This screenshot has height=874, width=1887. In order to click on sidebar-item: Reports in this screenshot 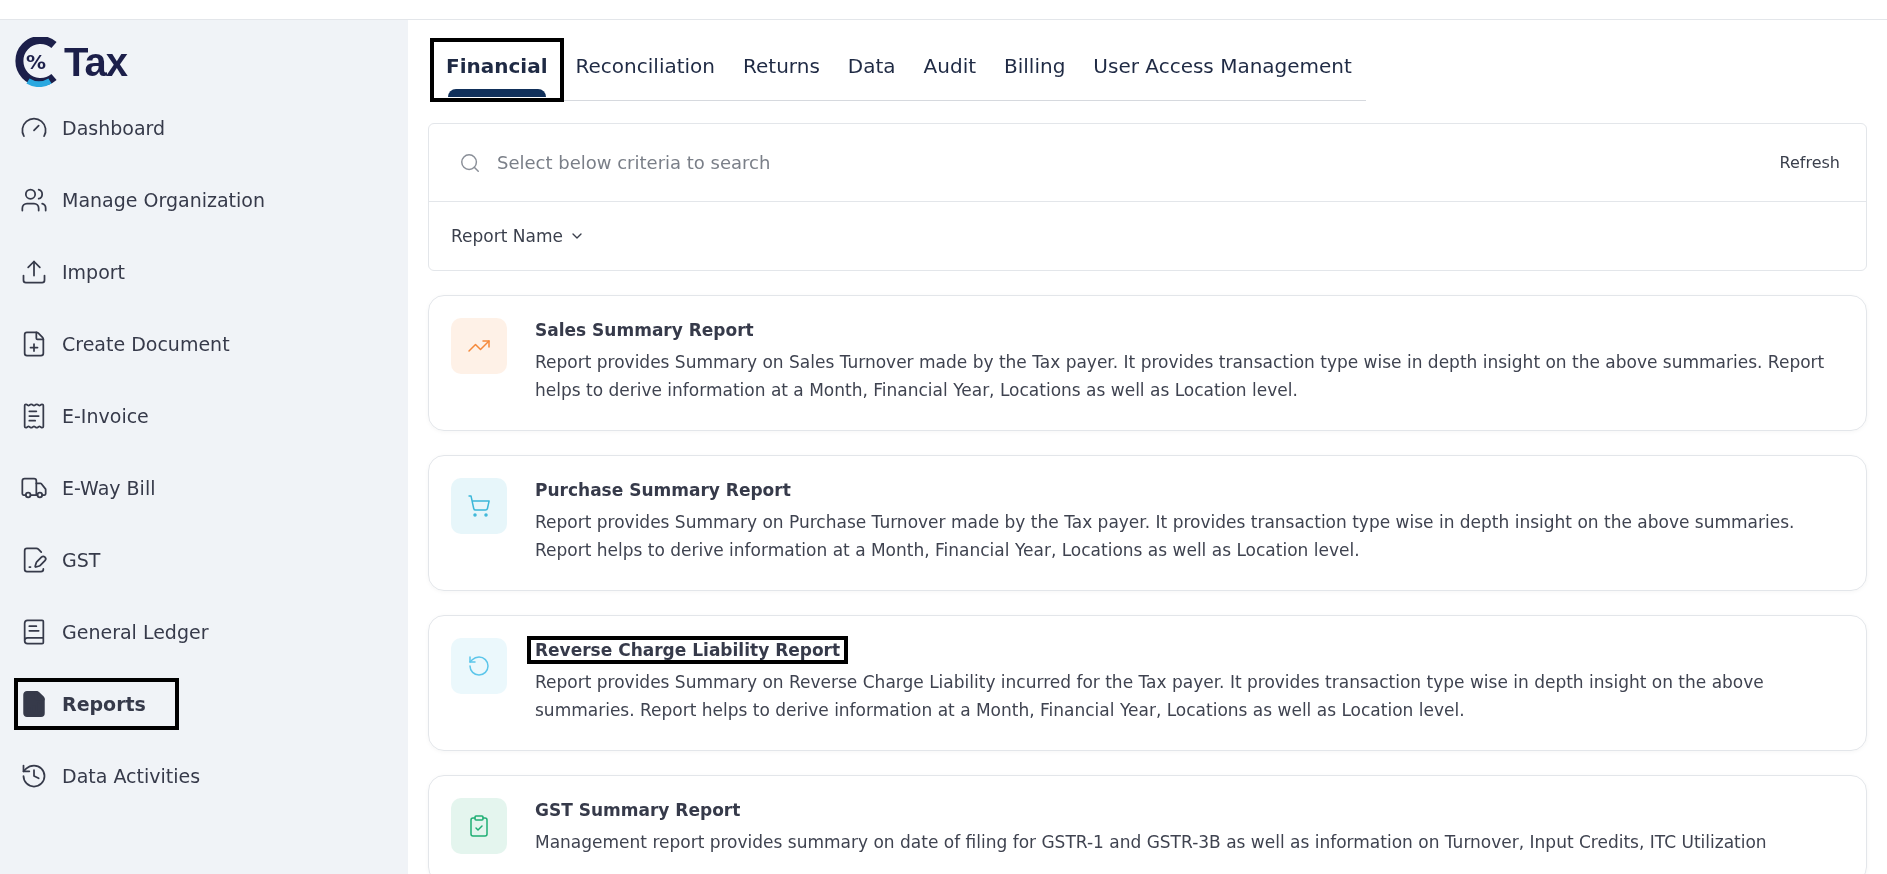, I will do `click(96, 704)`.